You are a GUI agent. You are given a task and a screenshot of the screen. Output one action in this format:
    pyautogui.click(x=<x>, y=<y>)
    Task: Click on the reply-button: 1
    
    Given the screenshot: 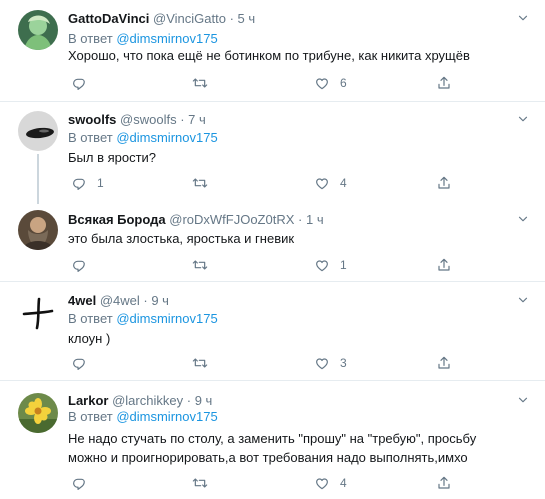 What is the action you would take?
    pyautogui.click(x=87, y=183)
    